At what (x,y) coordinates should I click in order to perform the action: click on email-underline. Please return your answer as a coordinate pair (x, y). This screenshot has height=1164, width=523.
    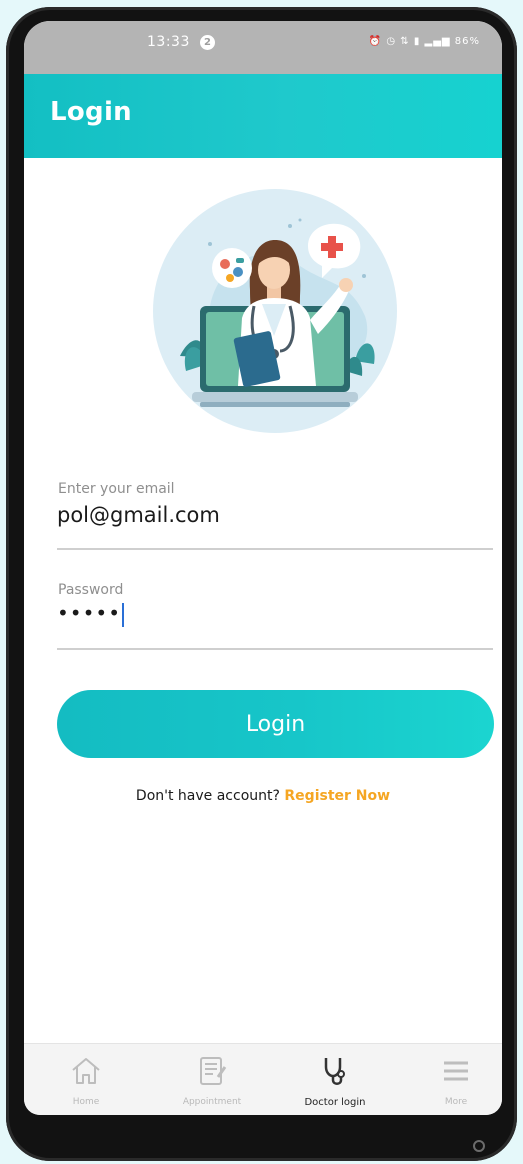
    Looking at the image, I should click on (275, 549).